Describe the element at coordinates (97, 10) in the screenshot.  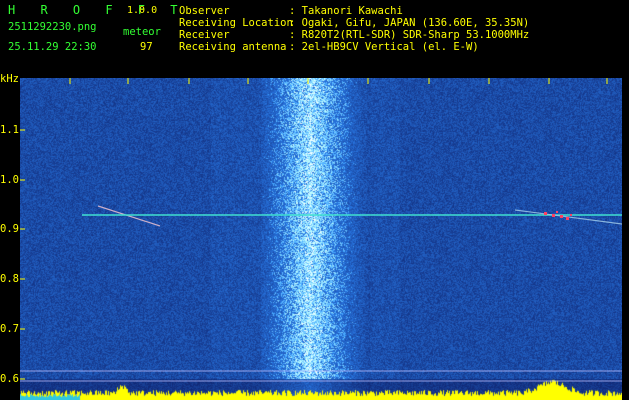
I see `app-title: H R O F F T` at that location.